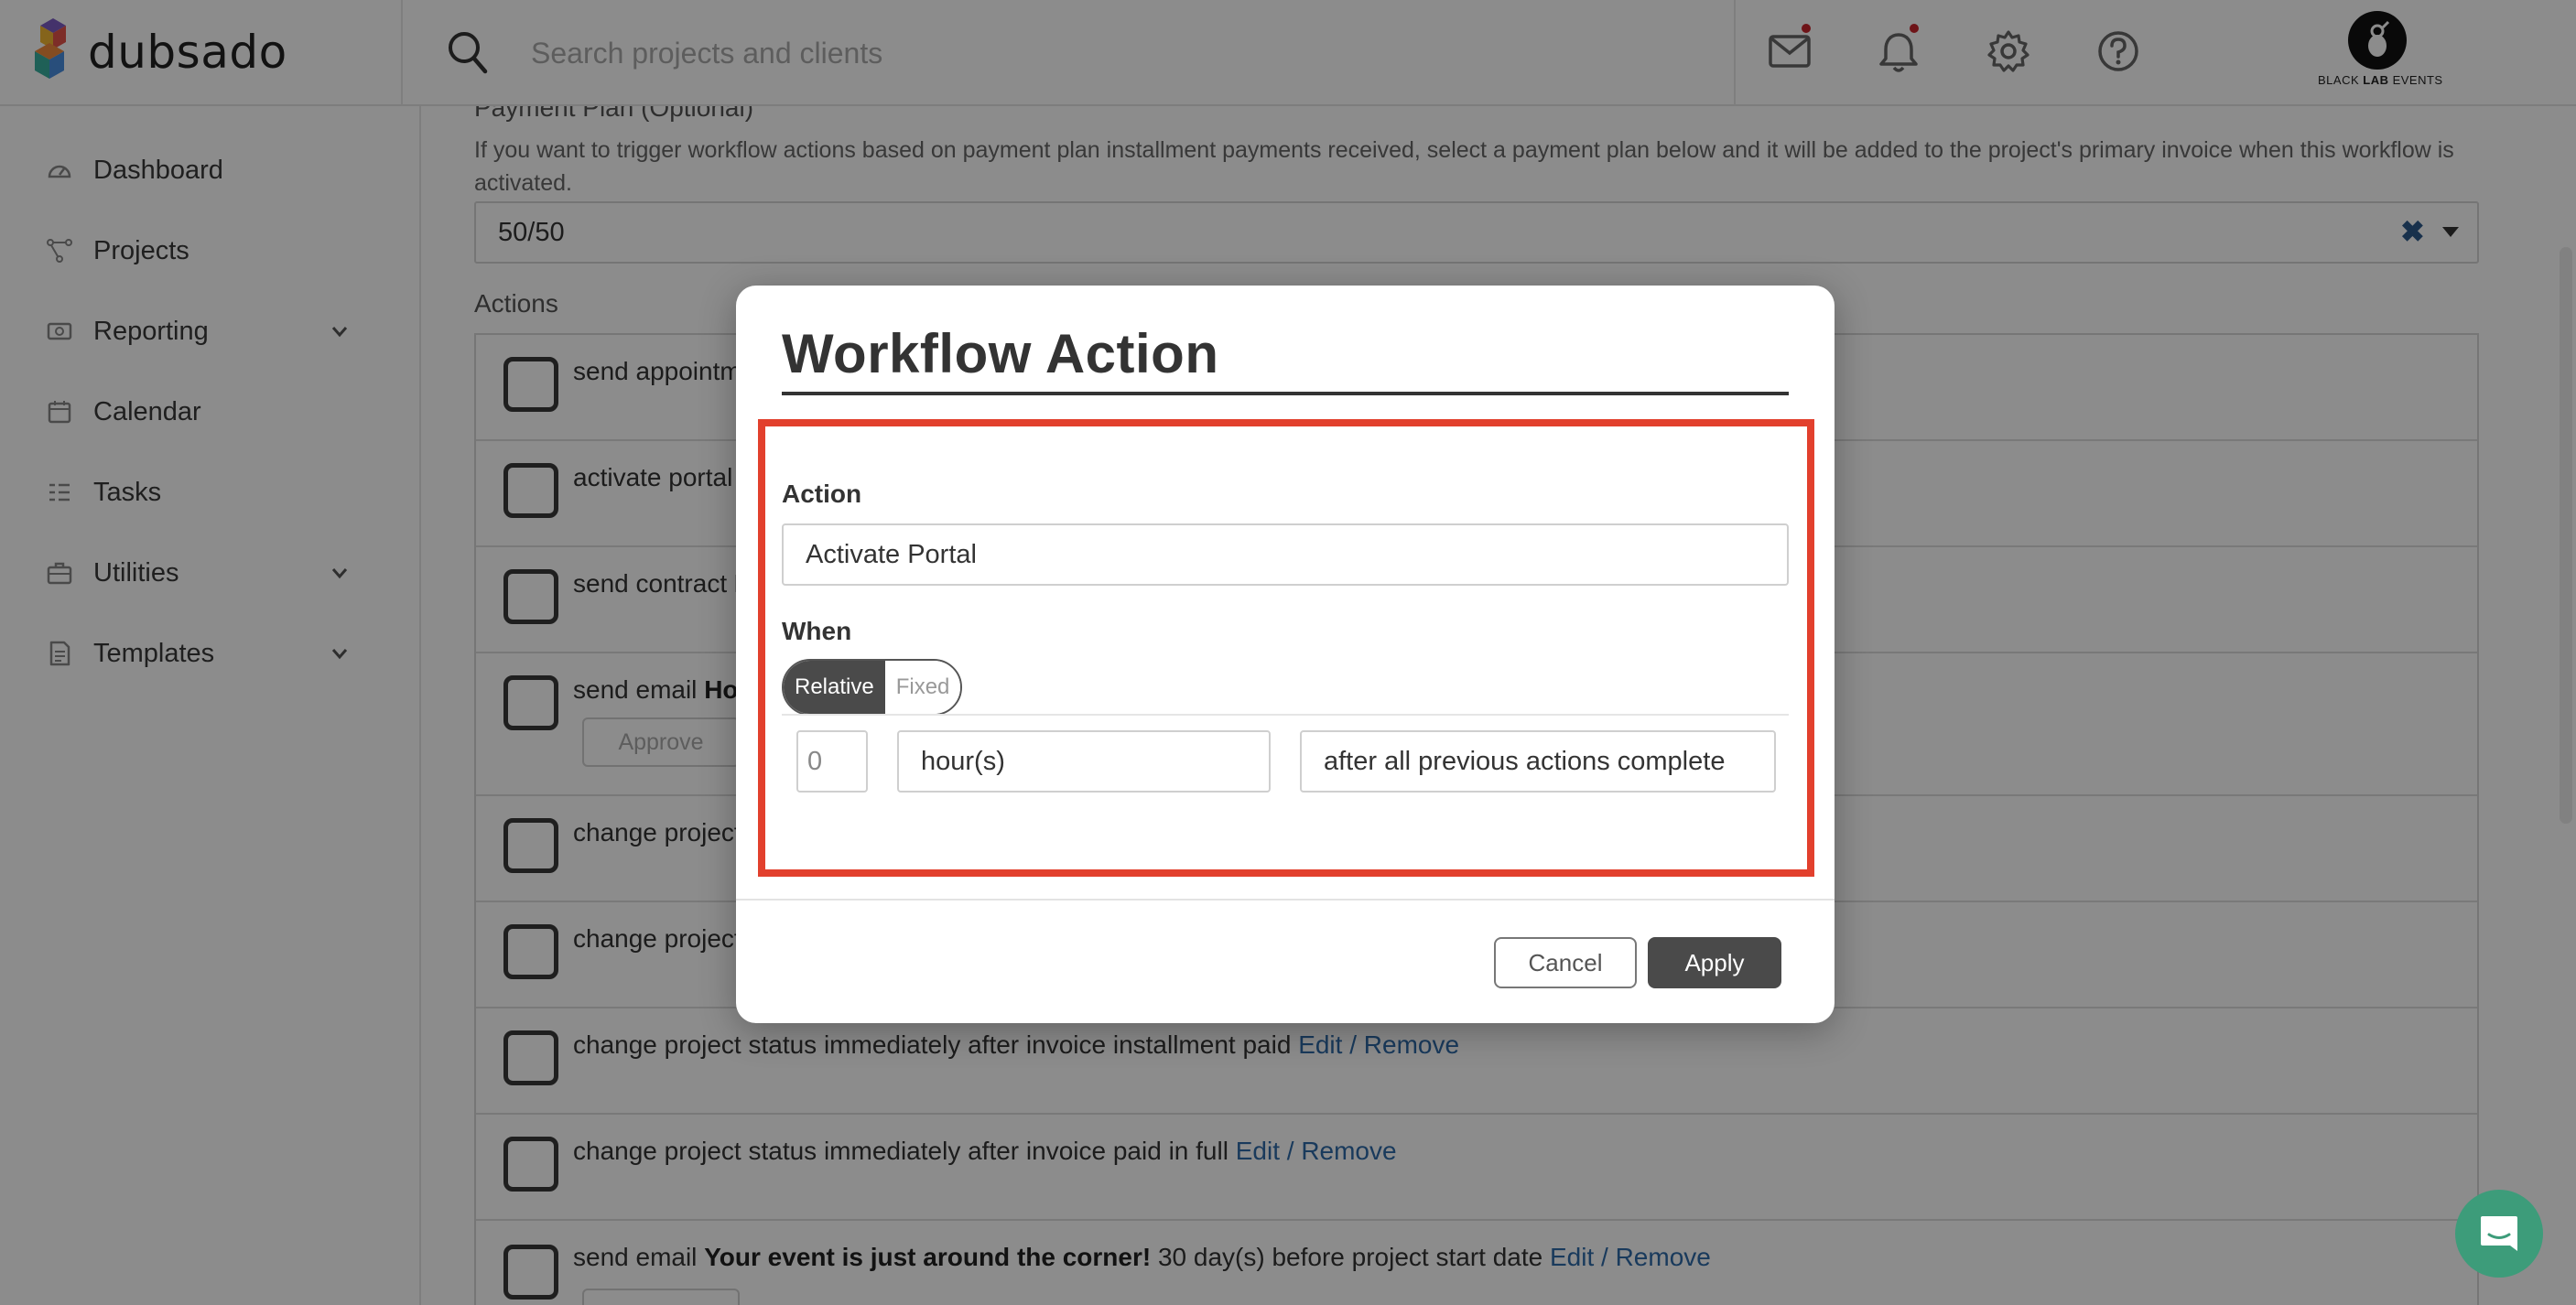 The height and width of the screenshot is (1305, 2576). I want to click on chat-launcher-button, so click(2499, 1234).